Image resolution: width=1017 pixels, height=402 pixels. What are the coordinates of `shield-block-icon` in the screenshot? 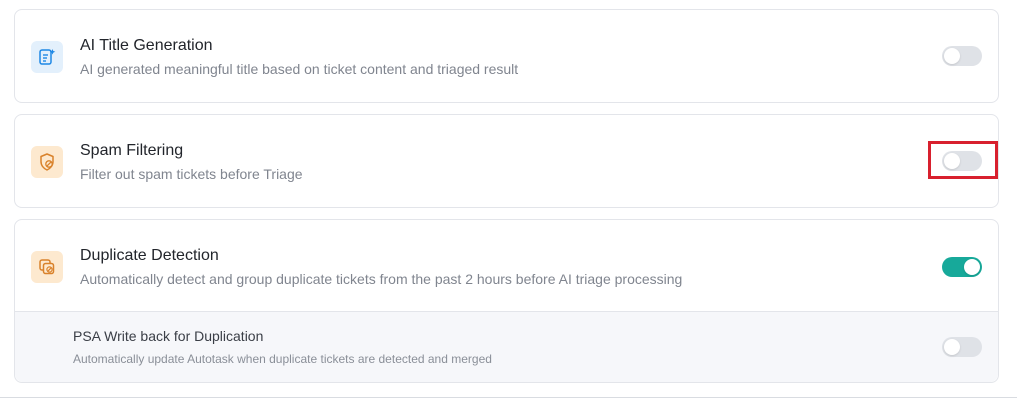 It's located at (47, 162).